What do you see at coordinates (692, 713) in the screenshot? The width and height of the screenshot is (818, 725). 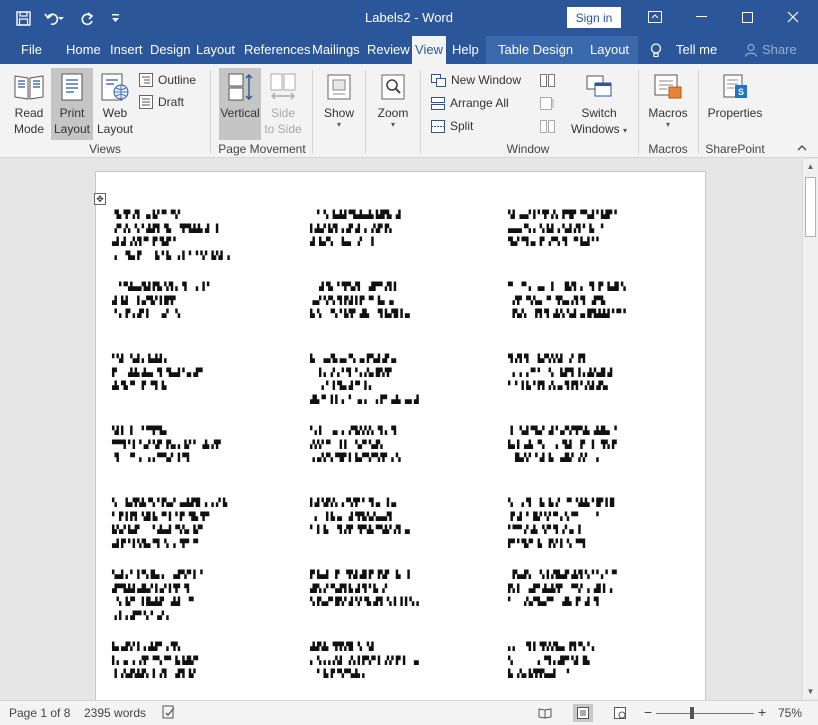 I see `zoom-slider-thumb` at bounding box center [692, 713].